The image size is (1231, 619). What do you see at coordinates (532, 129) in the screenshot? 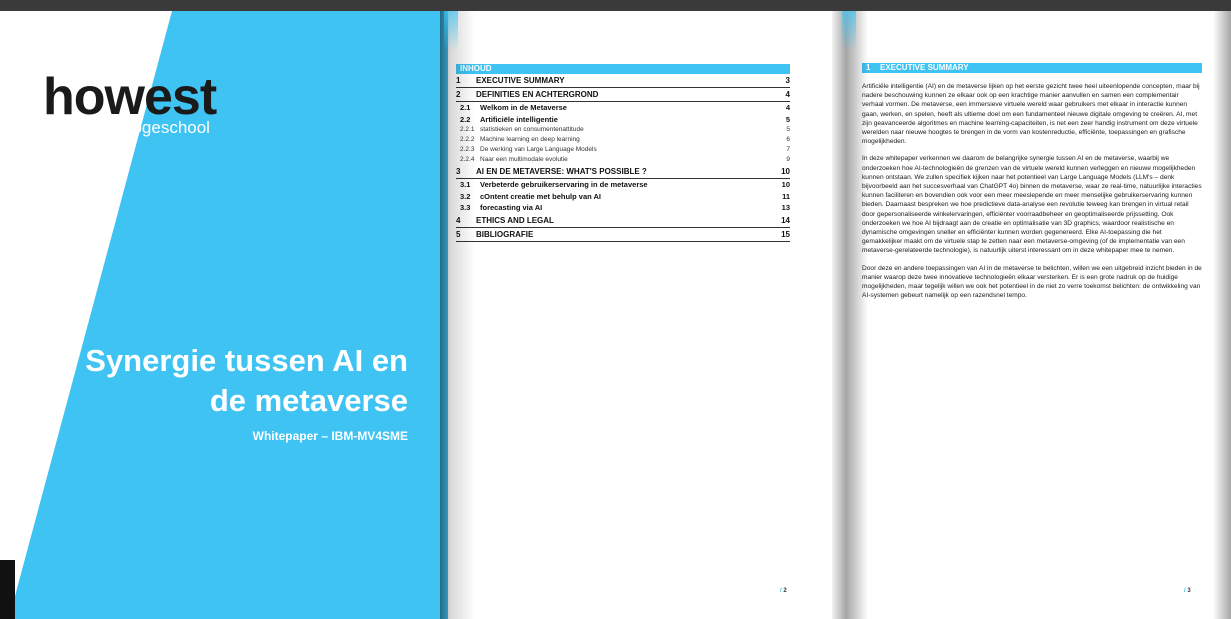
I see `toc-entry-label: statistieken en consumentenattitude` at bounding box center [532, 129].